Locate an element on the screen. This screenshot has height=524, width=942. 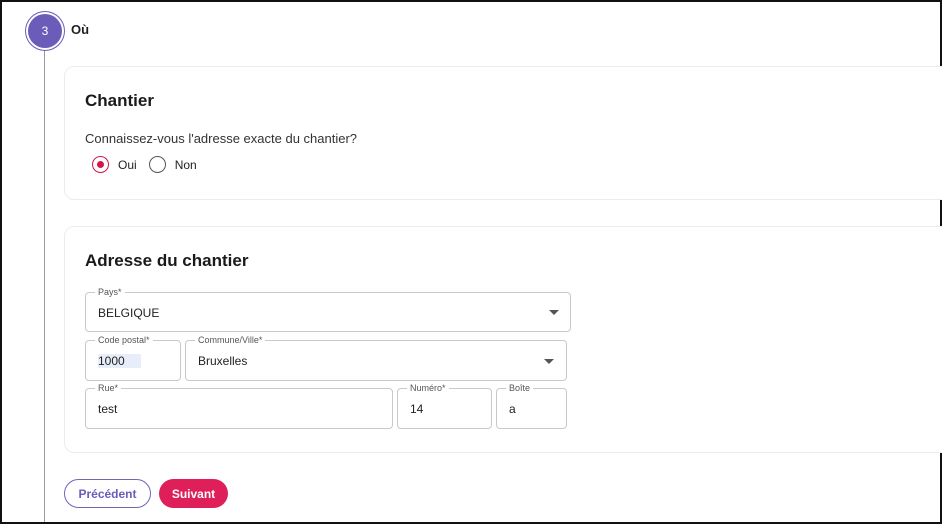
step-label: Où is located at coordinates (80, 29).